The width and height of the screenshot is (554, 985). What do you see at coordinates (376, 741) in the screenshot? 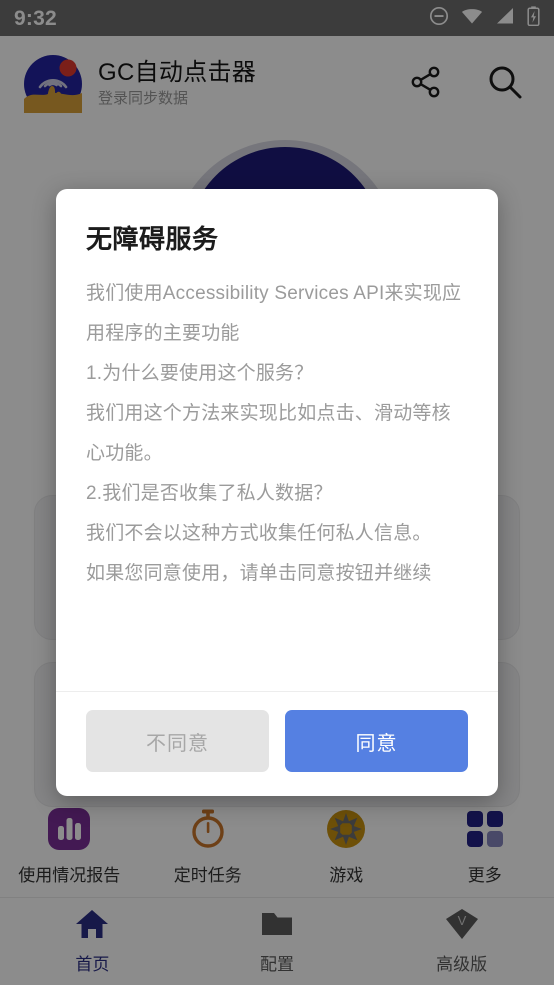
I see `accept-button: 同意` at bounding box center [376, 741].